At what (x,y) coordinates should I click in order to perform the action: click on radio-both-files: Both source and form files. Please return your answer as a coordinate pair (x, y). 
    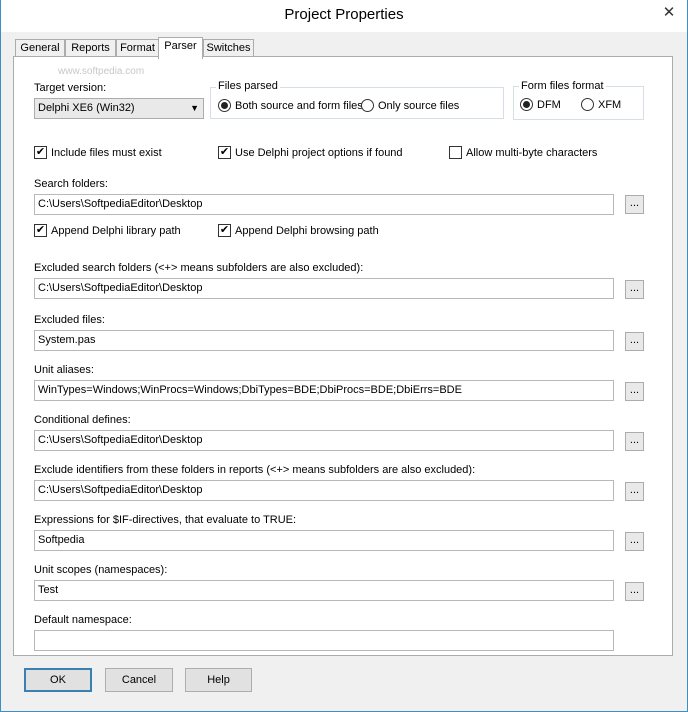
    Looking at the image, I should click on (290, 105).